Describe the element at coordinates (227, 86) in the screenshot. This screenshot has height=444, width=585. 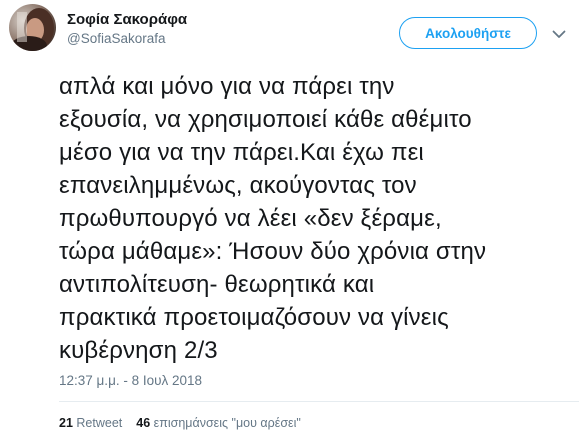
I see `tweet-line: απλά και μόνο για να πάρει την` at that location.